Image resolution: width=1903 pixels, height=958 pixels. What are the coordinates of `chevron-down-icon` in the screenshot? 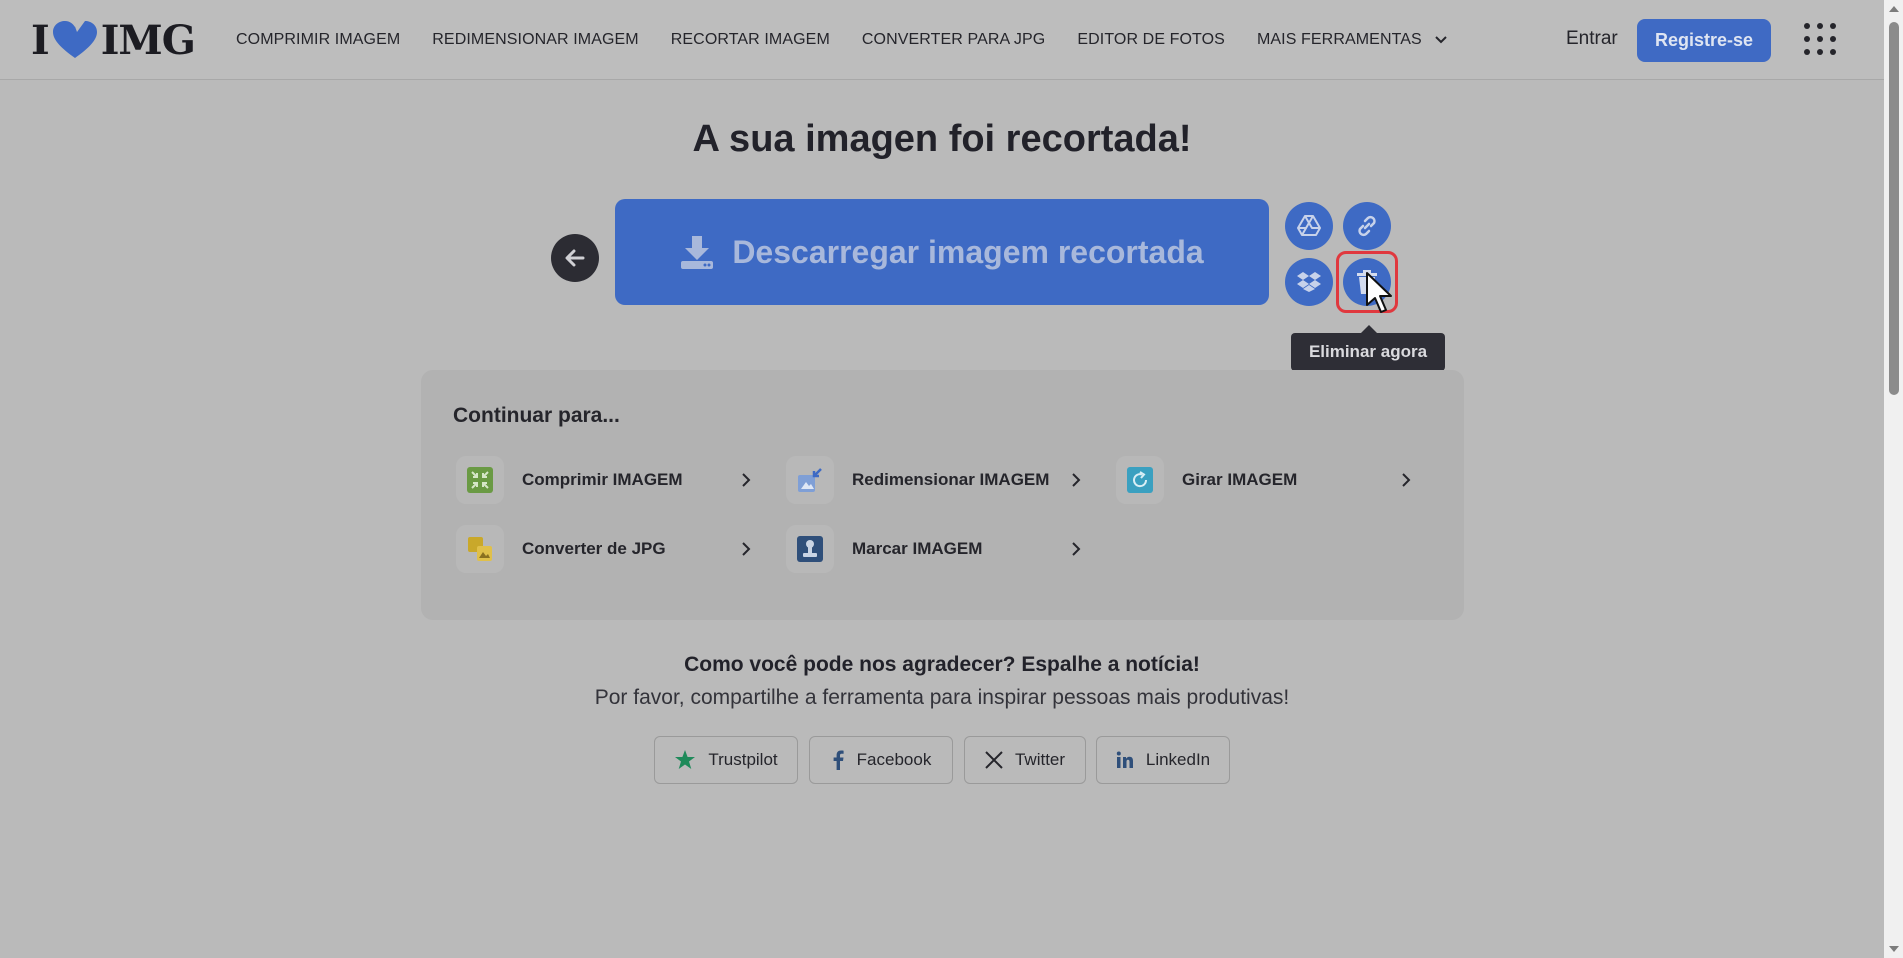 It's located at (1441, 40).